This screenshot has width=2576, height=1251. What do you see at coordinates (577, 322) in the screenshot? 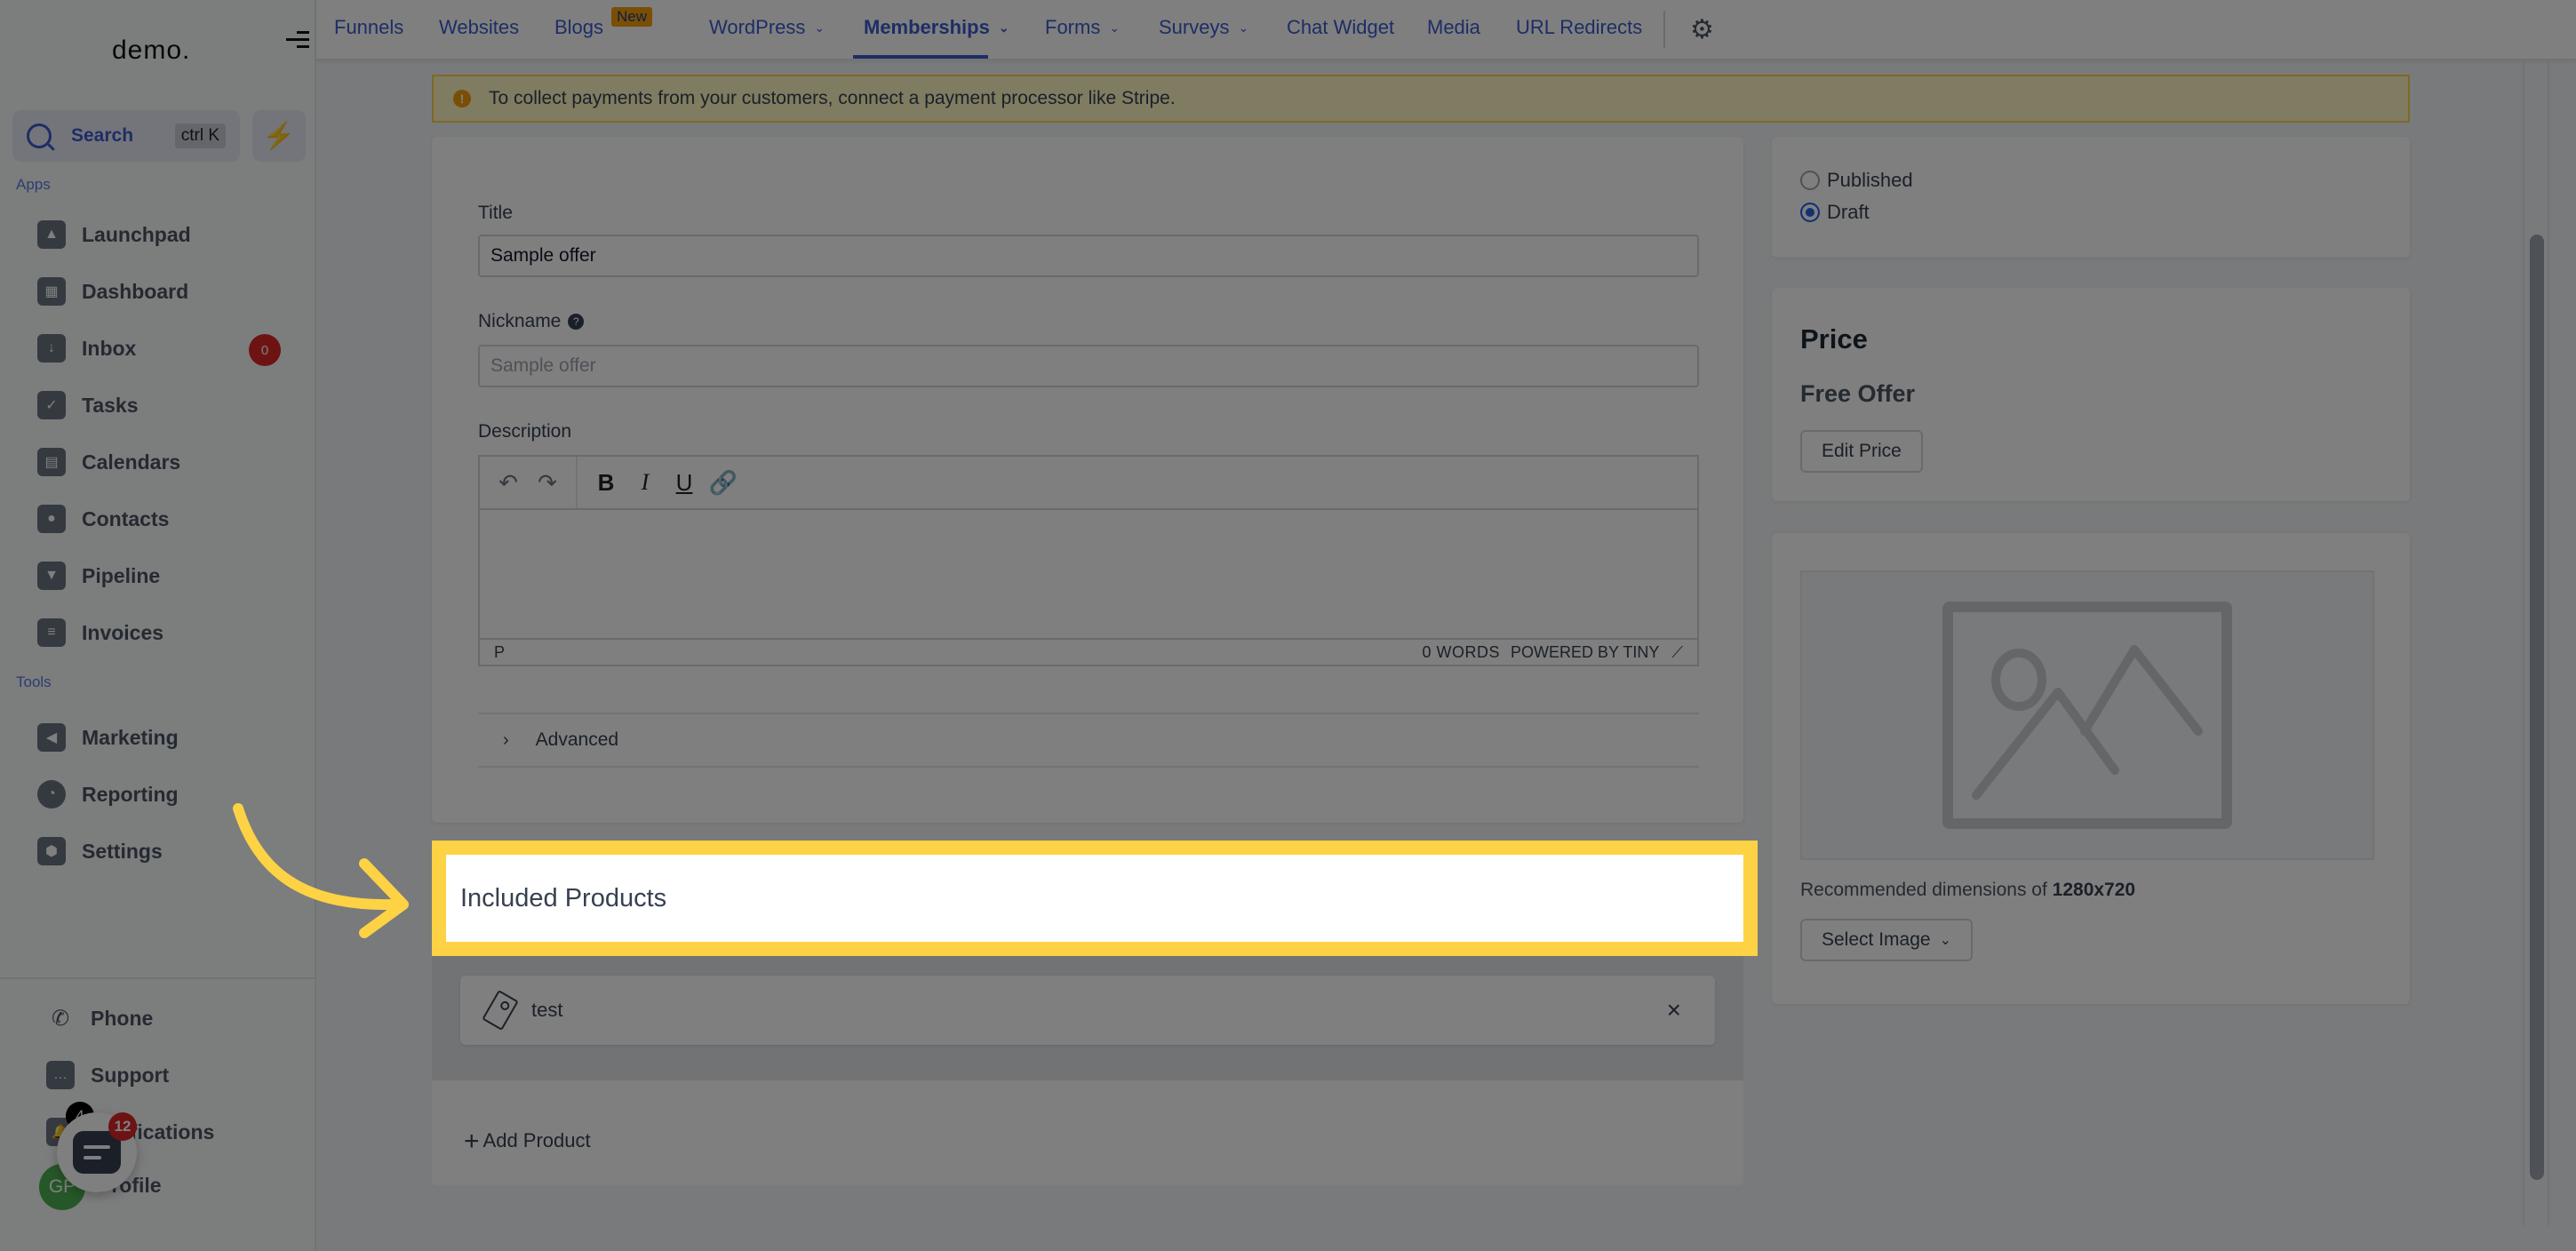
I see `help-icon: ?` at bounding box center [577, 322].